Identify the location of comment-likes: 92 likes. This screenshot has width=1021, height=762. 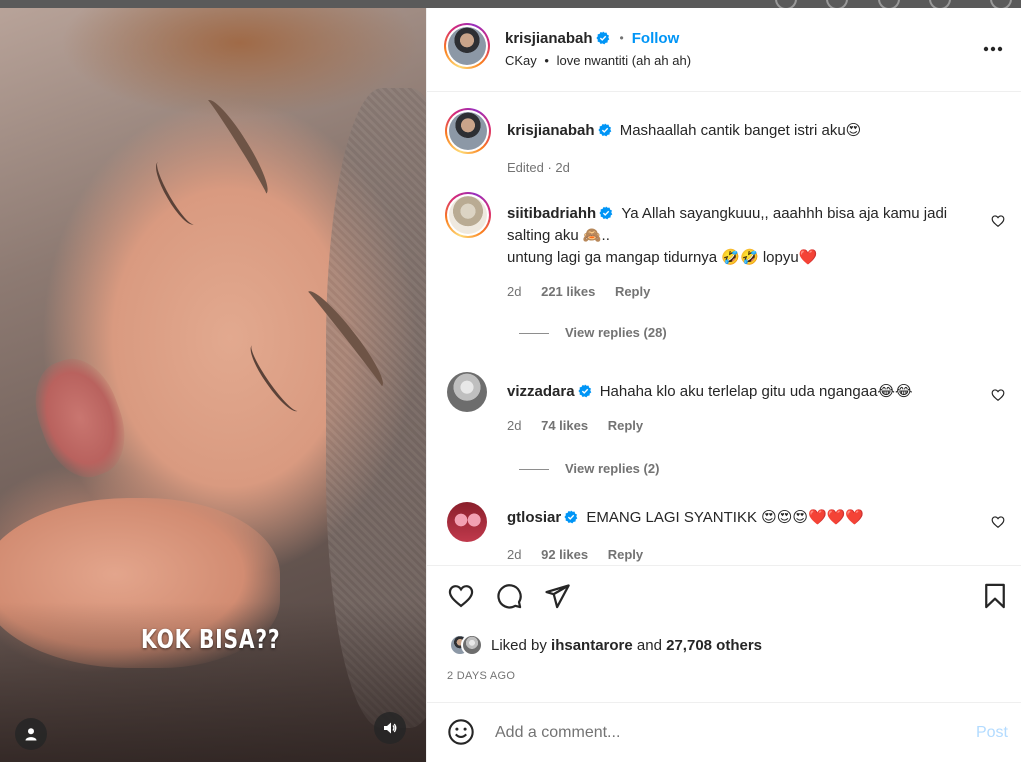
(564, 554).